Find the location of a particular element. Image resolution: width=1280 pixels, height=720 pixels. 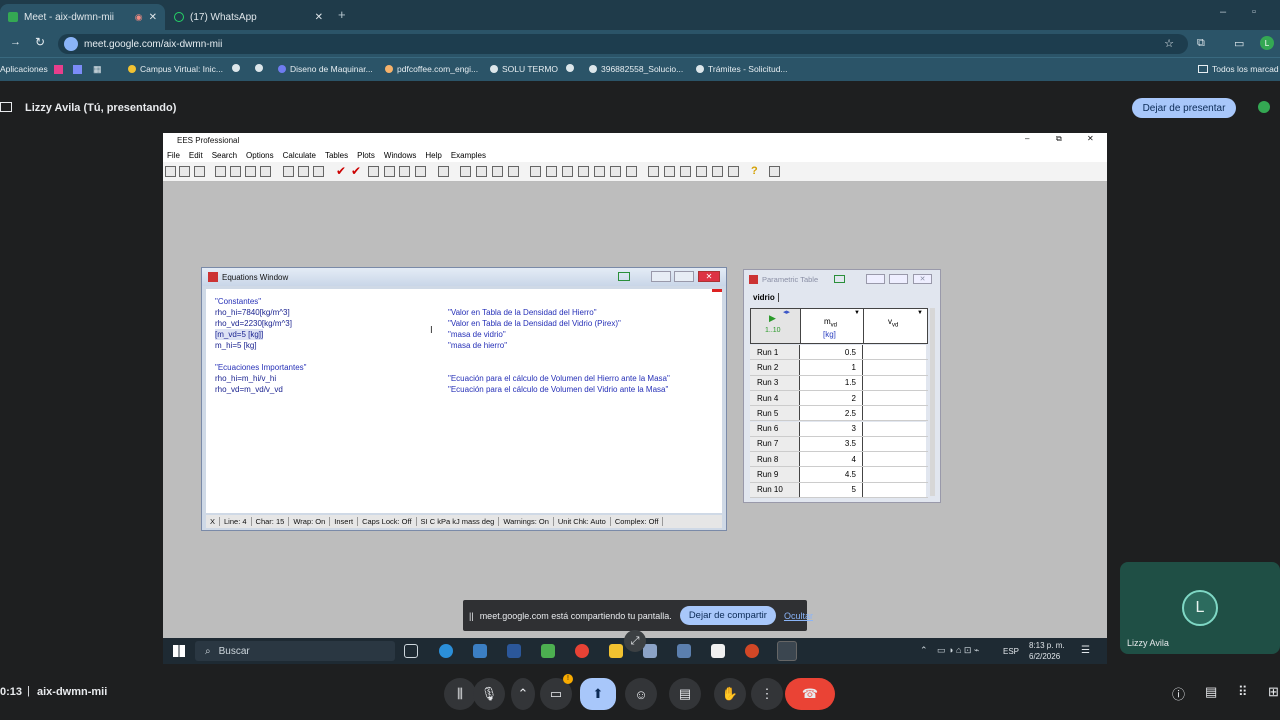

run-label: Run 5 is located at coordinates (775, 413).